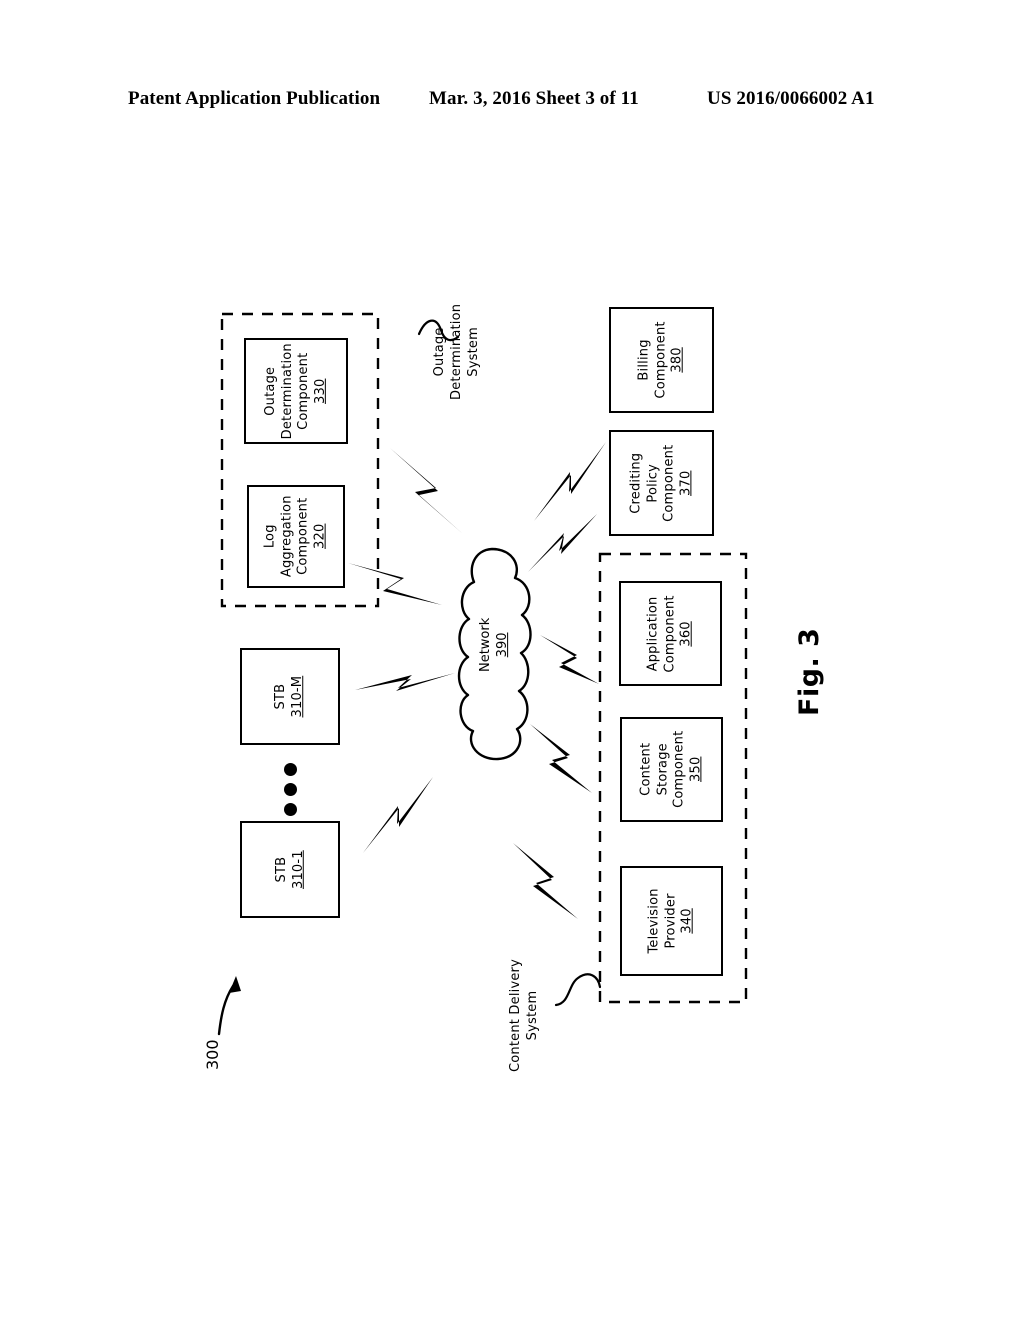 The width and height of the screenshot is (1024, 1320). What do you see at coordinates (524, 1015) in the screenshot?
I see `group-label-content-delivery-system: Content Delivery System` at bounding box center [524, 1015].